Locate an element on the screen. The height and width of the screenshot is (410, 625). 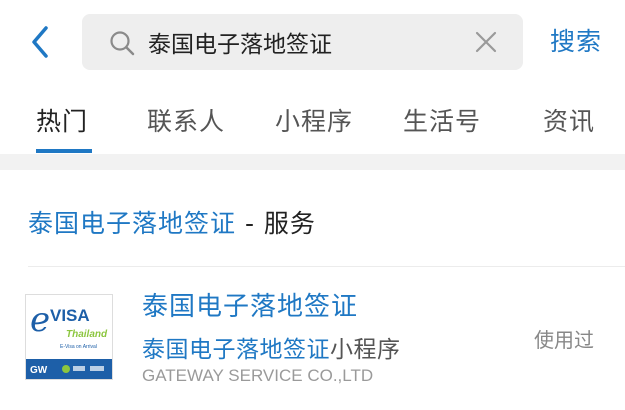
section-title-suffix: - 服务 is located at coordinates (276, 223).